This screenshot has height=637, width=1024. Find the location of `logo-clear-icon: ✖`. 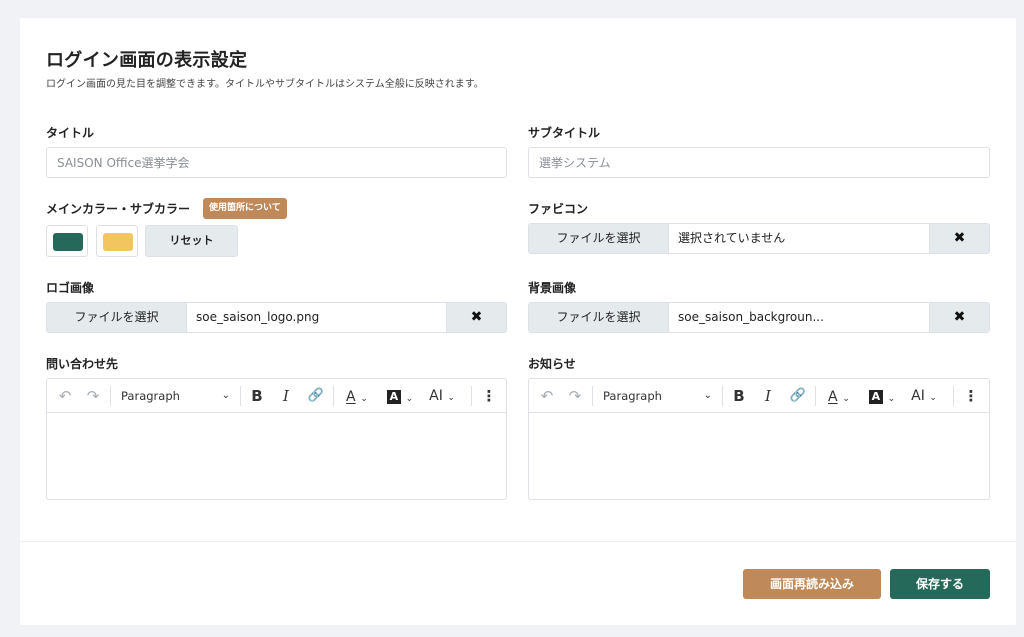

logo-clear-icon: ✖ is located at coordinates (476, 317).